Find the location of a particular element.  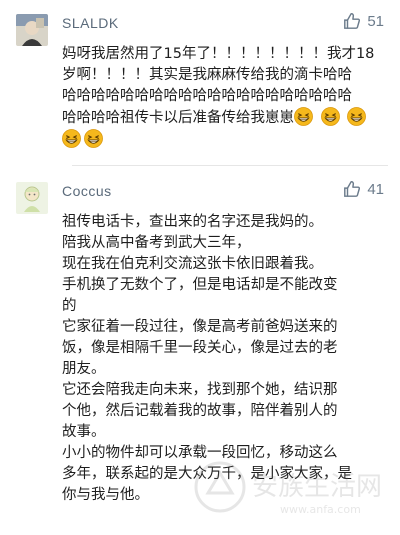

comment-line: 你与我与他。 is located at coordinates (105, 495).